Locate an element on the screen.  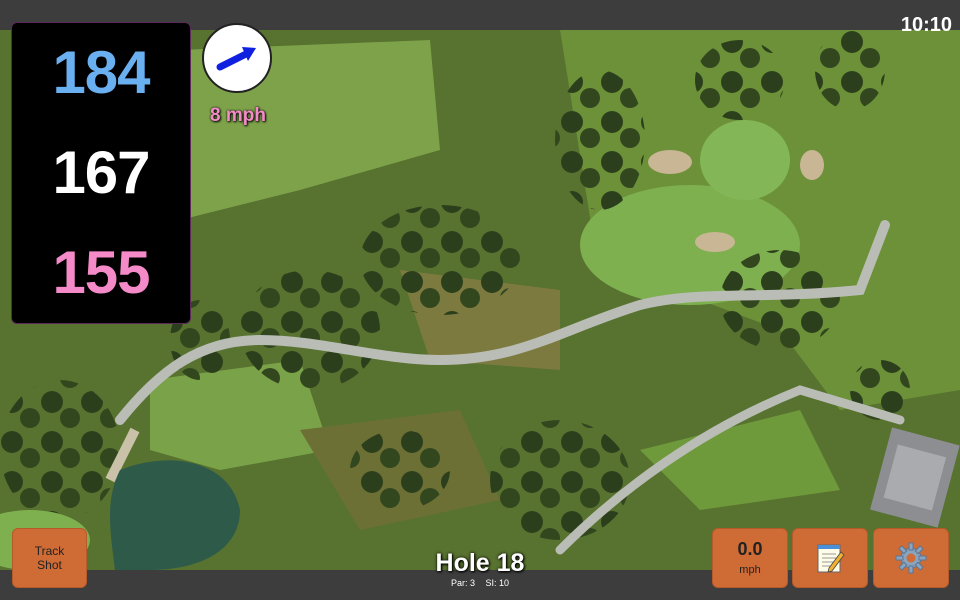
notepad-icon is located at coordinates (831, 558).